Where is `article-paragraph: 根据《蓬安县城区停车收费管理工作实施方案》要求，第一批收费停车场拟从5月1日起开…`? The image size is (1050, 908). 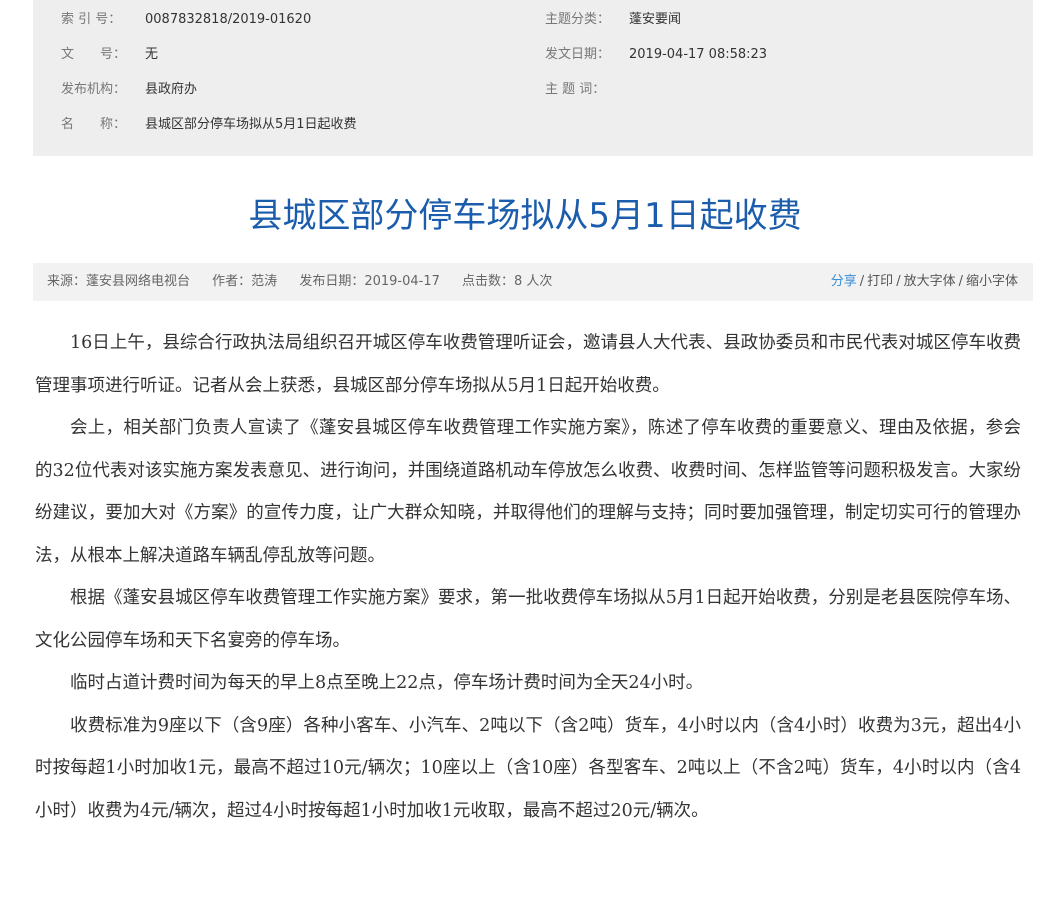 article-paragraph: 根据《蓬安县城区停车收费管理工作实施方案》要求，第一批收费停车场拟从5月1日起开… is located at coordinates (528, 619).